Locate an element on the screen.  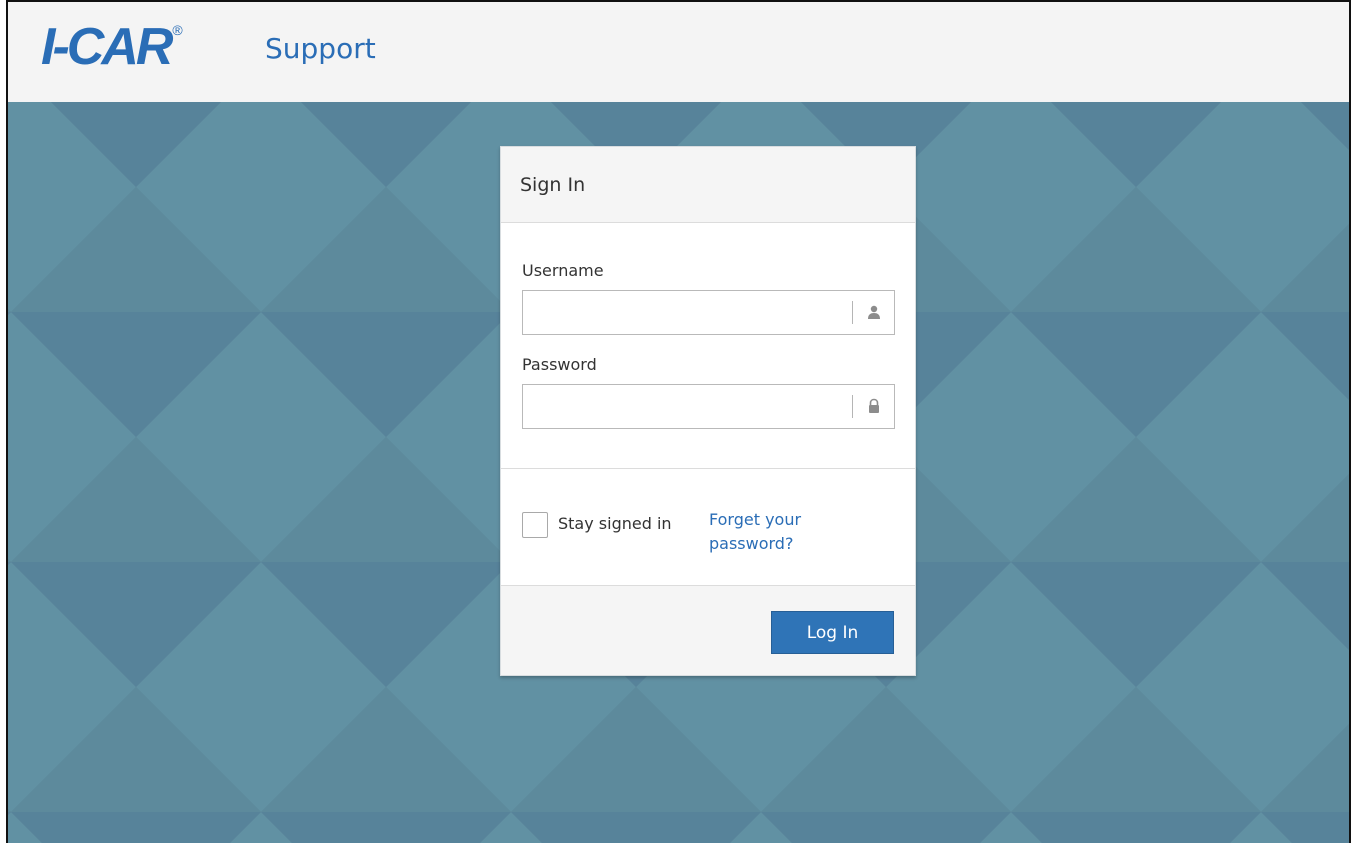
card-footer: Log In is located at coordinates (708, 630).